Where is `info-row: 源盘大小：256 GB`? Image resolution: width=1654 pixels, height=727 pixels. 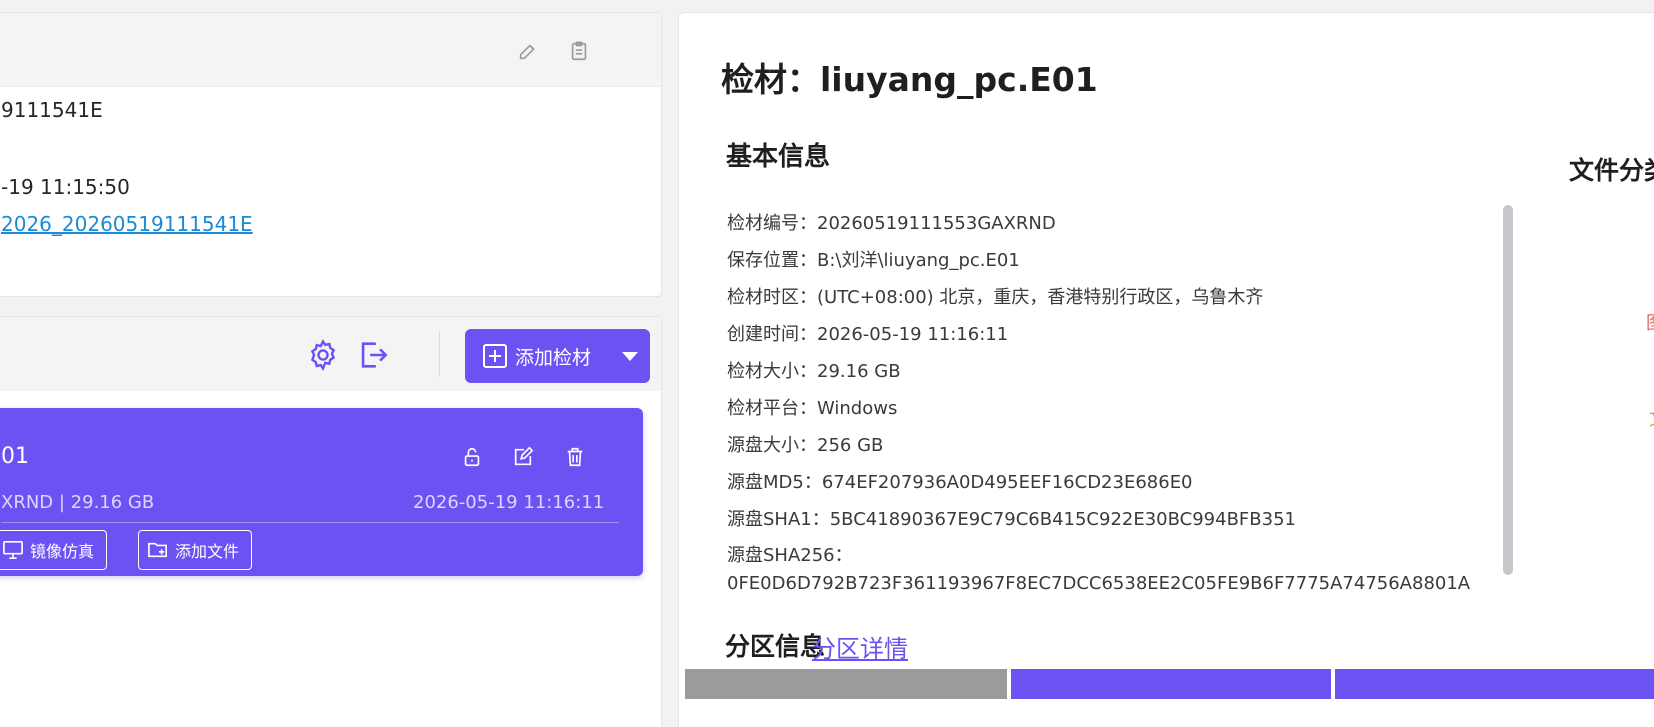 info-row: 源盘大小：256 GB is located at coordinates (1097, 445).